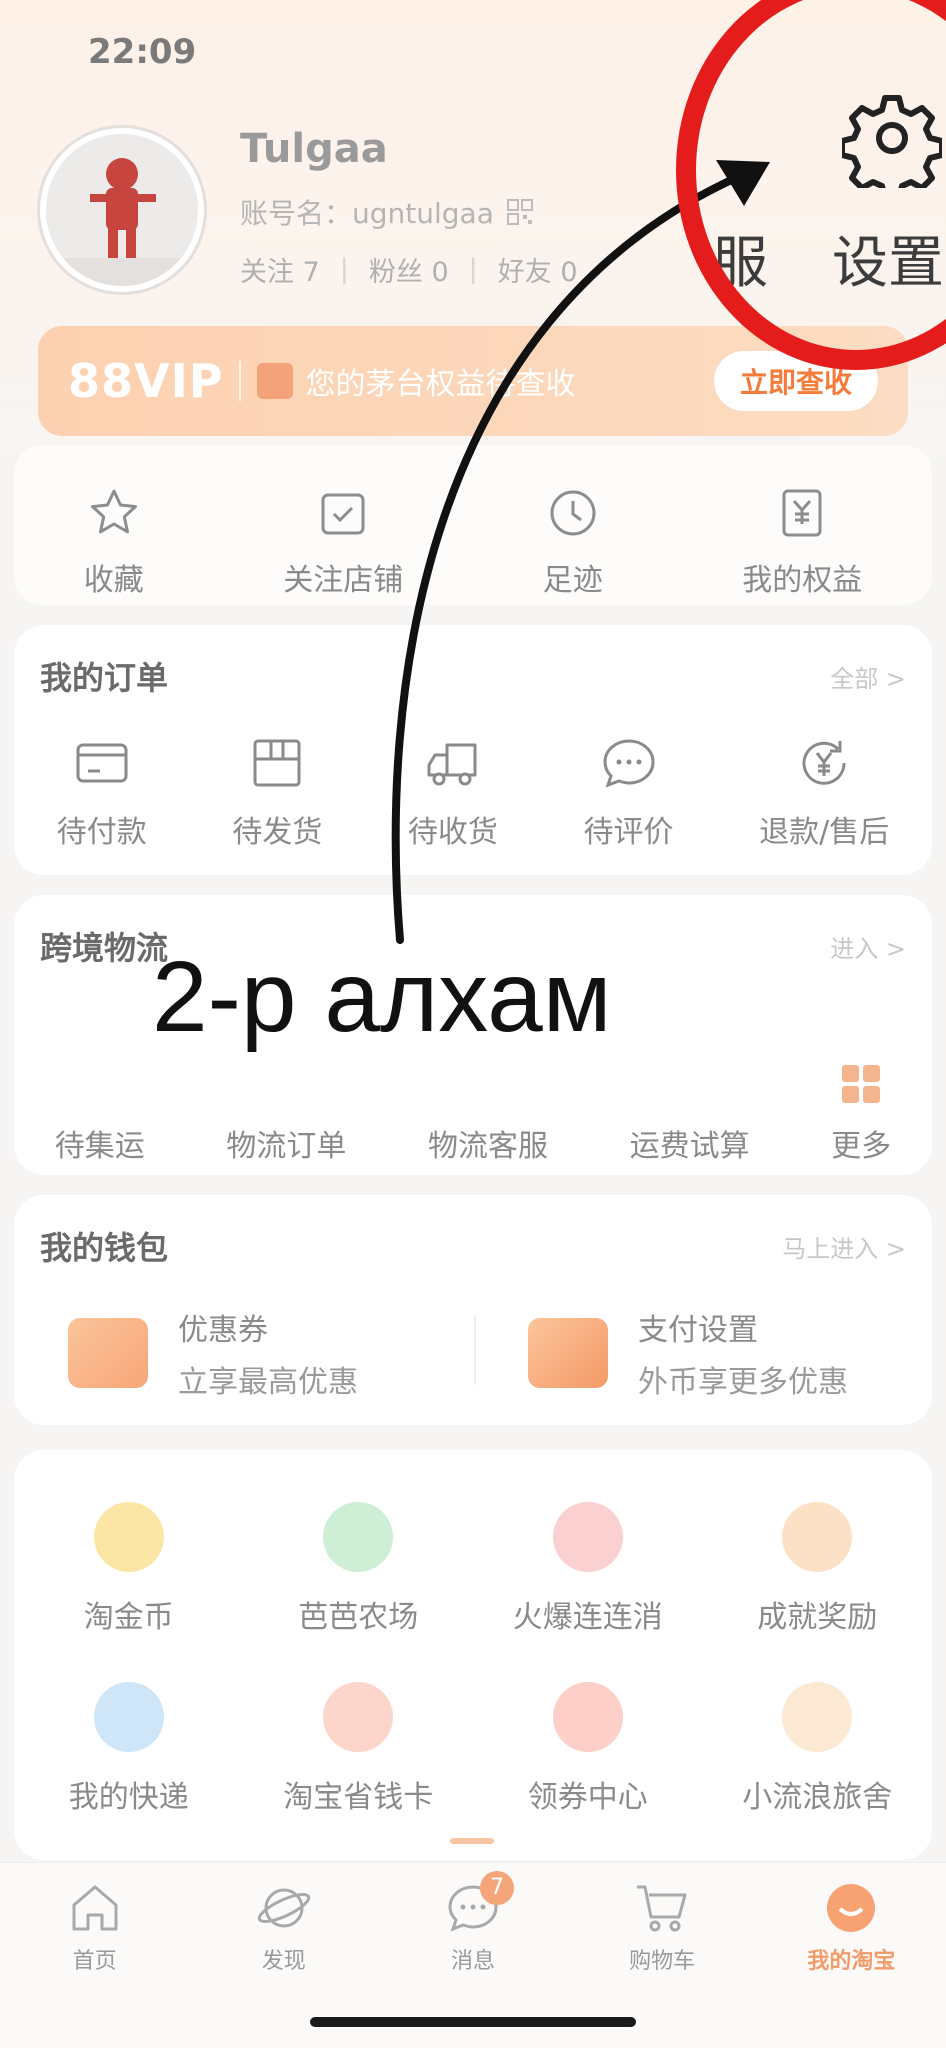 Image resolution: width=946 pixels, height=2048 pixels. Describe the element at coordinates (487, 1146) in the screenshot. I see `logistics-label: 物流客服` at that location.